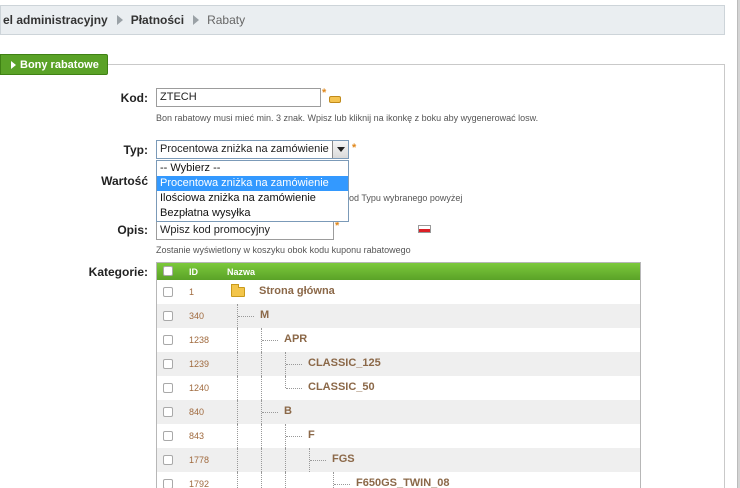 This screenshot has height=488, width=740. I want to click on generate-code-icon, so click(335, 99).